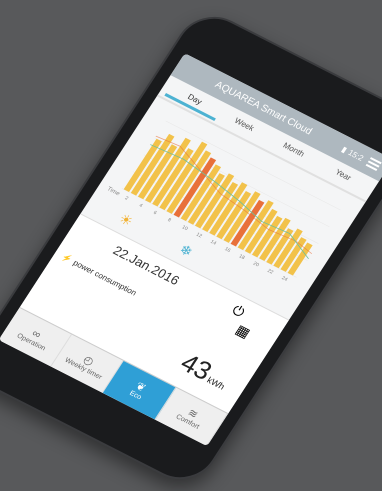  I want to click on tick-label: 4, so click(141, 206).